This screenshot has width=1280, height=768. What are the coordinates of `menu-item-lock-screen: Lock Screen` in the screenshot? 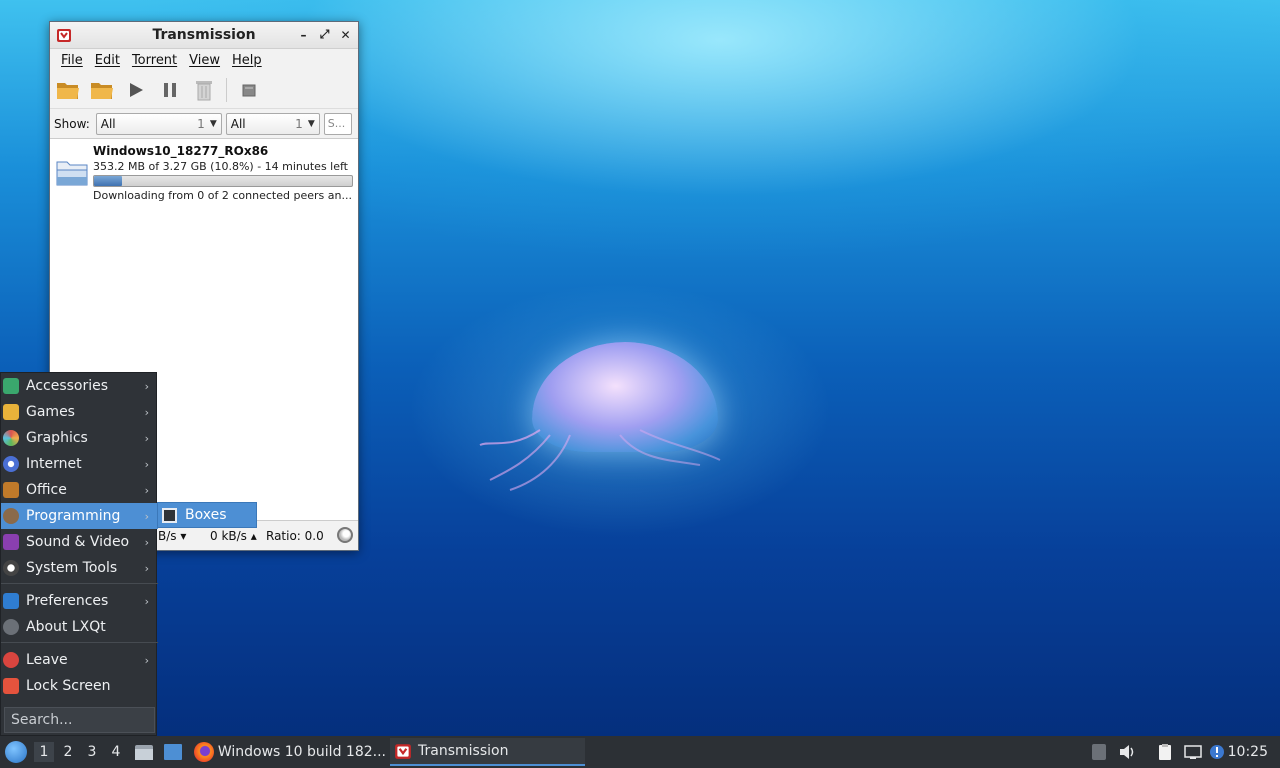 It's located at (79, 686).